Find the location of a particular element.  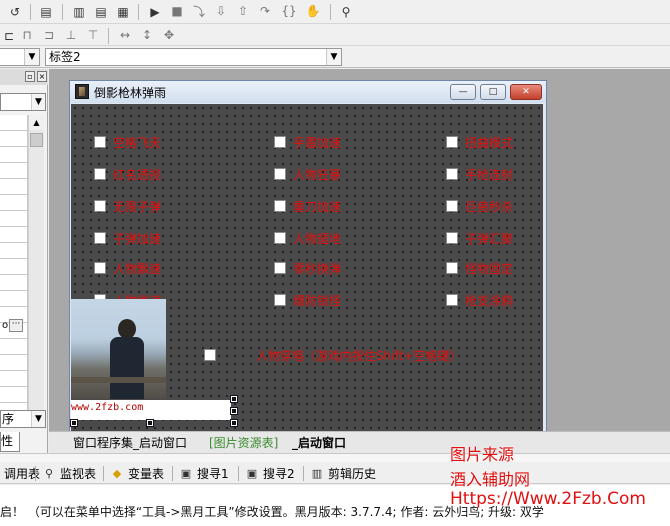

align-left-icon: ⊏ is located at coordinates (9, 36).